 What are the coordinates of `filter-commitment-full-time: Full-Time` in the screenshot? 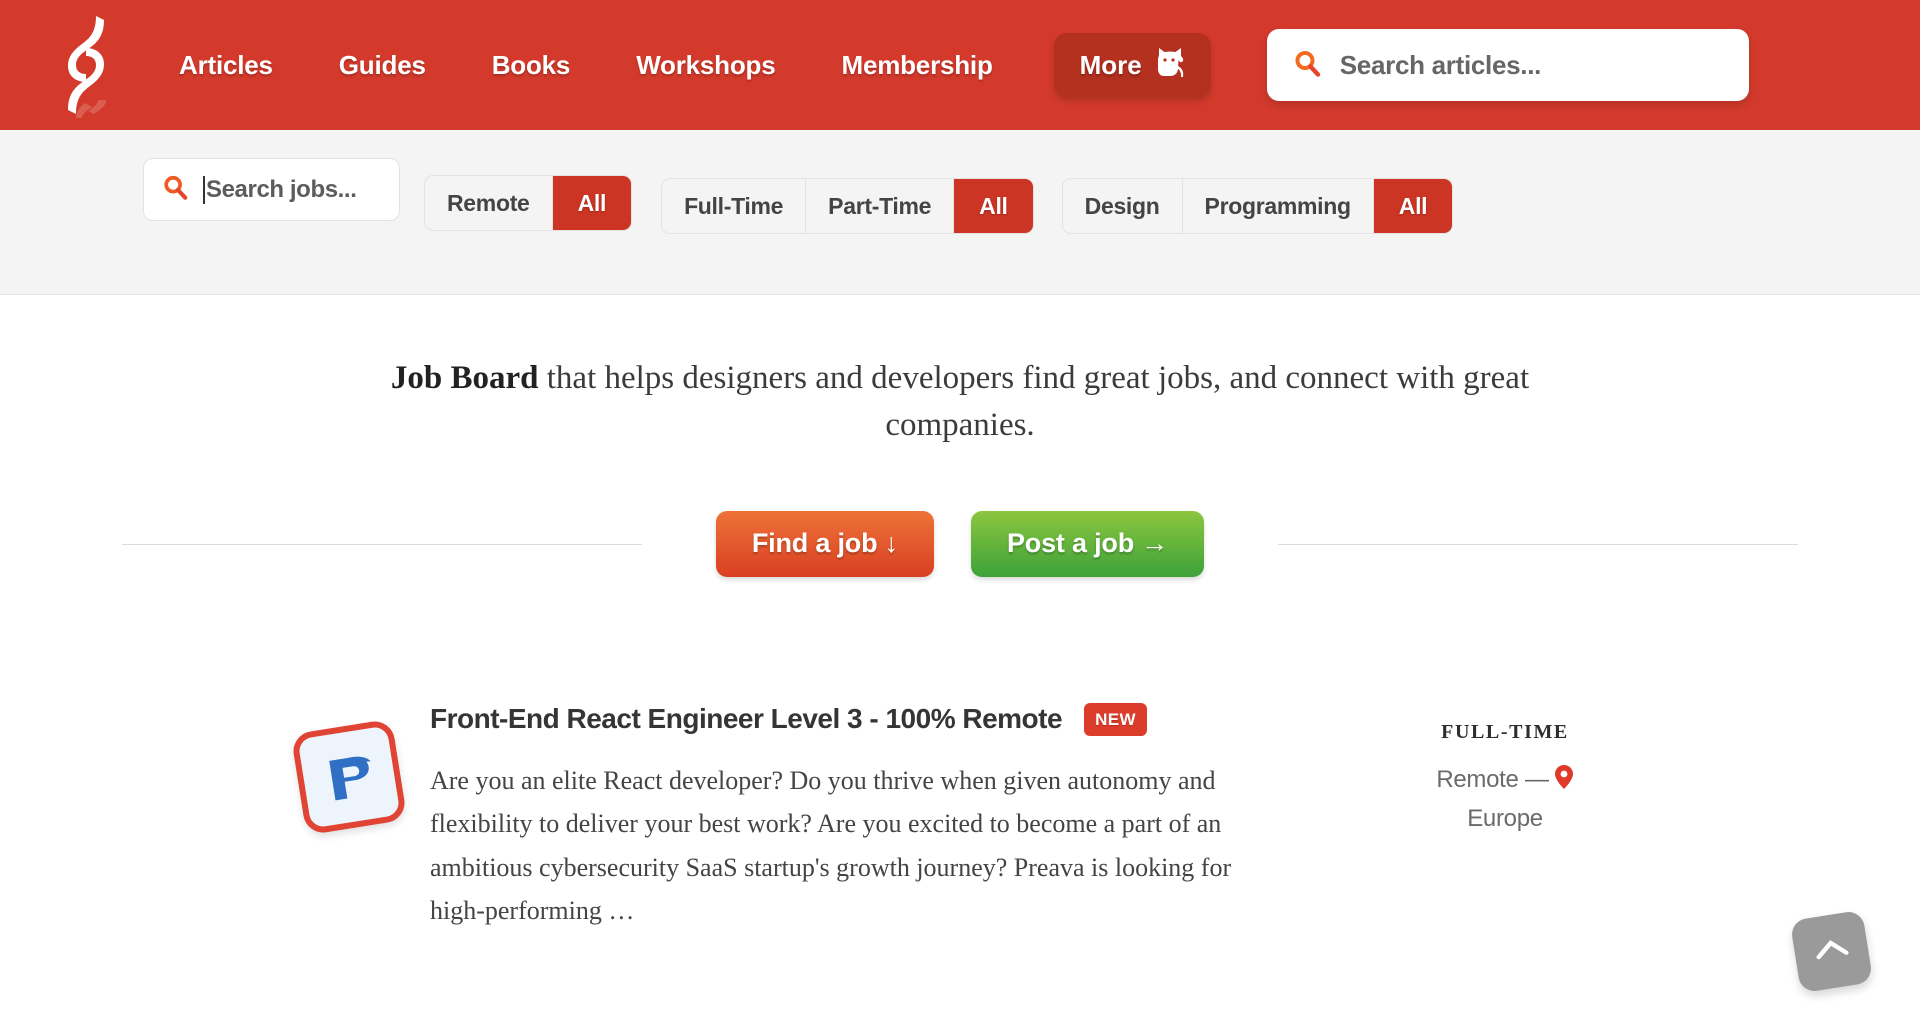 It's located at (734, 206).